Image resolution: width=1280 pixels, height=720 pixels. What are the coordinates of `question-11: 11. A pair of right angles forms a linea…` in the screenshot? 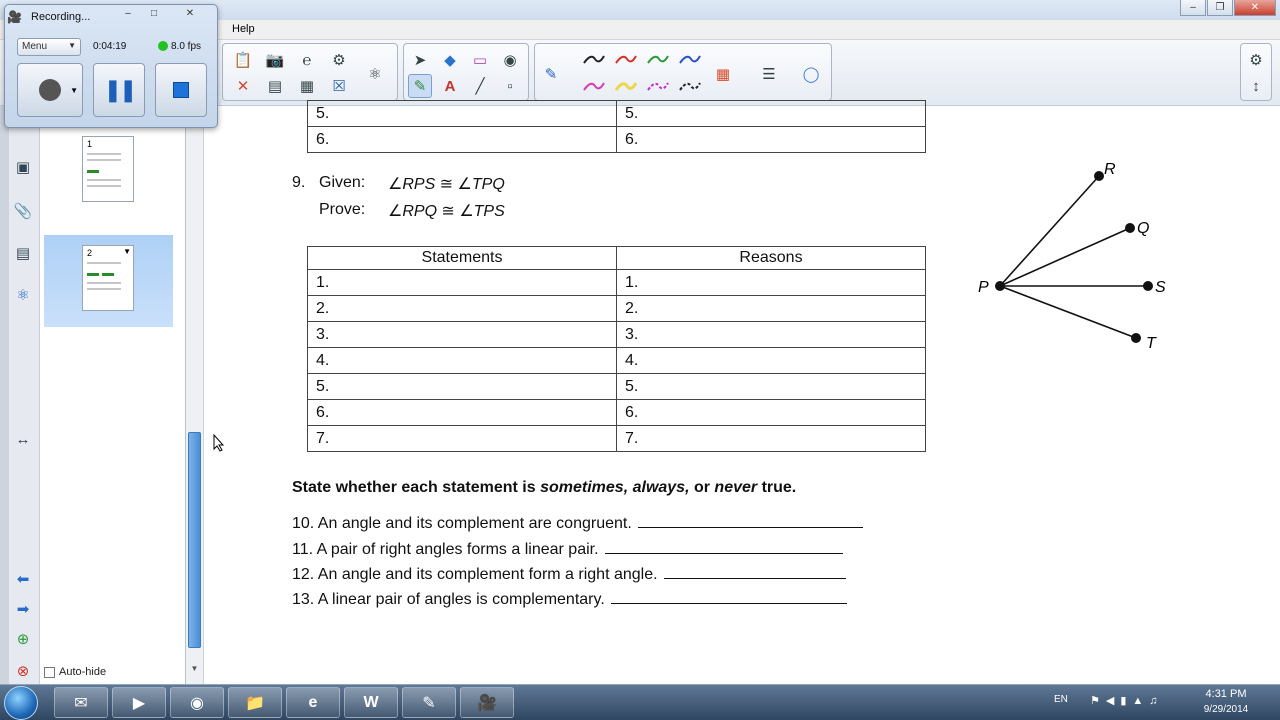 It's located at (567, 549).